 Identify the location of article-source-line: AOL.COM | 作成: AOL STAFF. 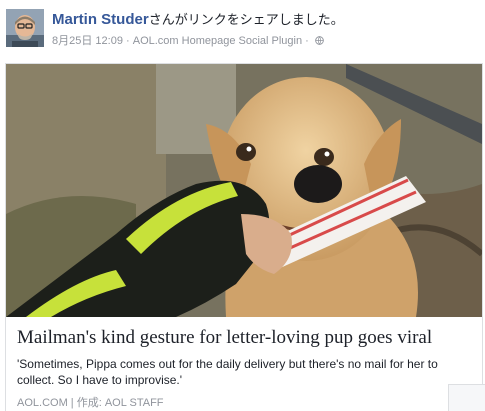
(247, 403).